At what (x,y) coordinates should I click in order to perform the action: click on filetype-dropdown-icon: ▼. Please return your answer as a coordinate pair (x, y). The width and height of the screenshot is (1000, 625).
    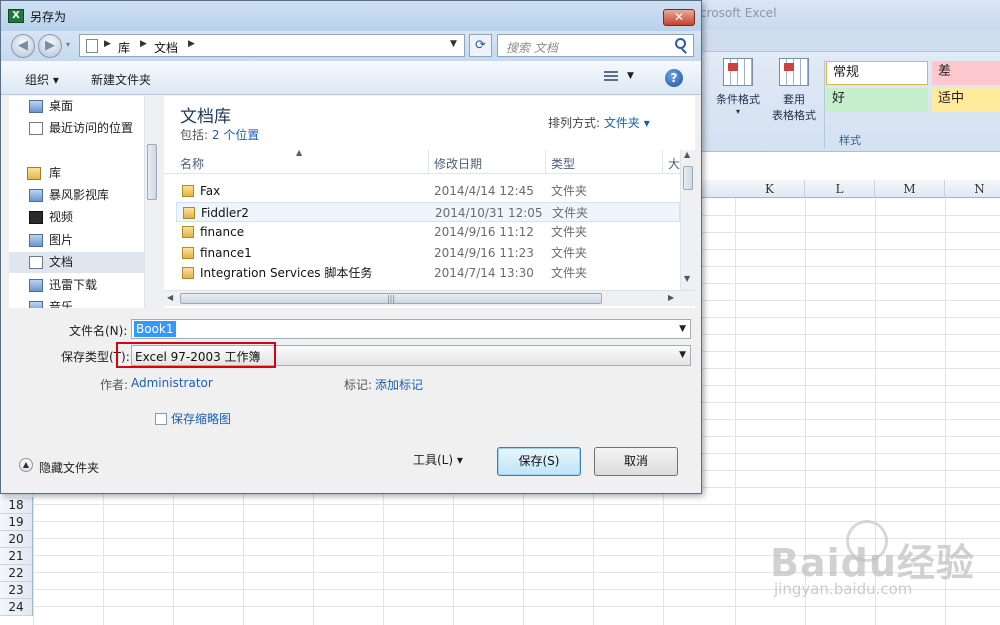
    Looking at the image, I should click on (682, 355).